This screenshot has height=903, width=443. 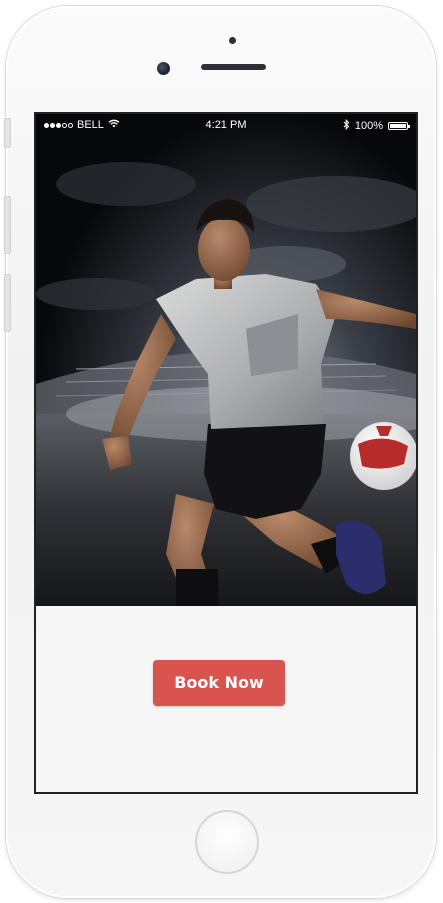 What do you see at coordinates (368, 126) in the screenshot?
I see `battery-percent: 100%` at bounding box center [368, 126].